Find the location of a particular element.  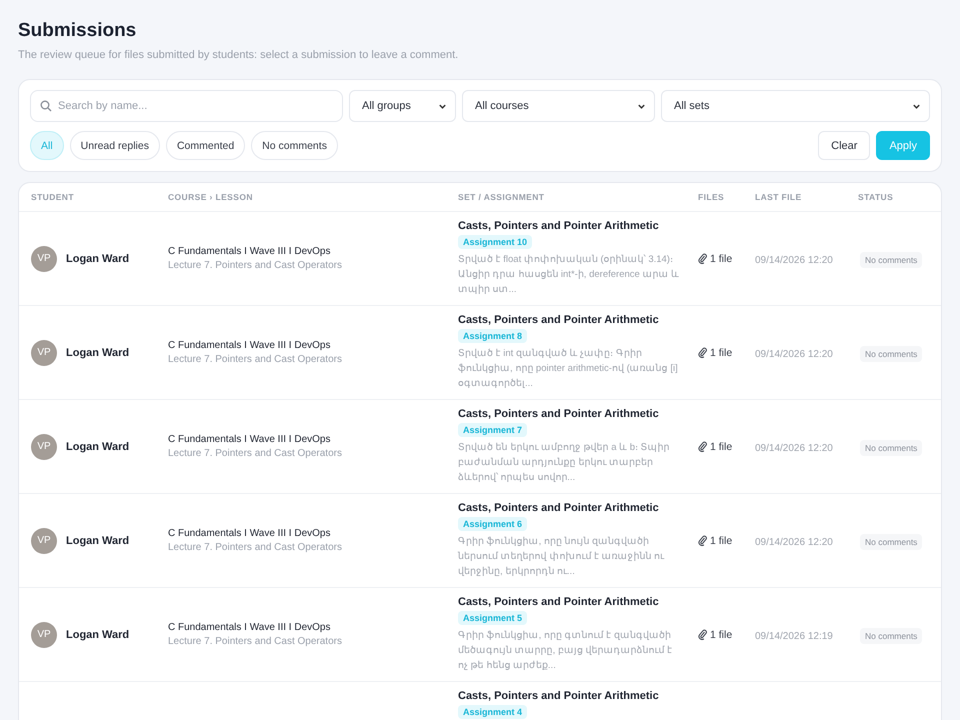

column-header: COURSE › LESSON is located at coordinates (211, 197).